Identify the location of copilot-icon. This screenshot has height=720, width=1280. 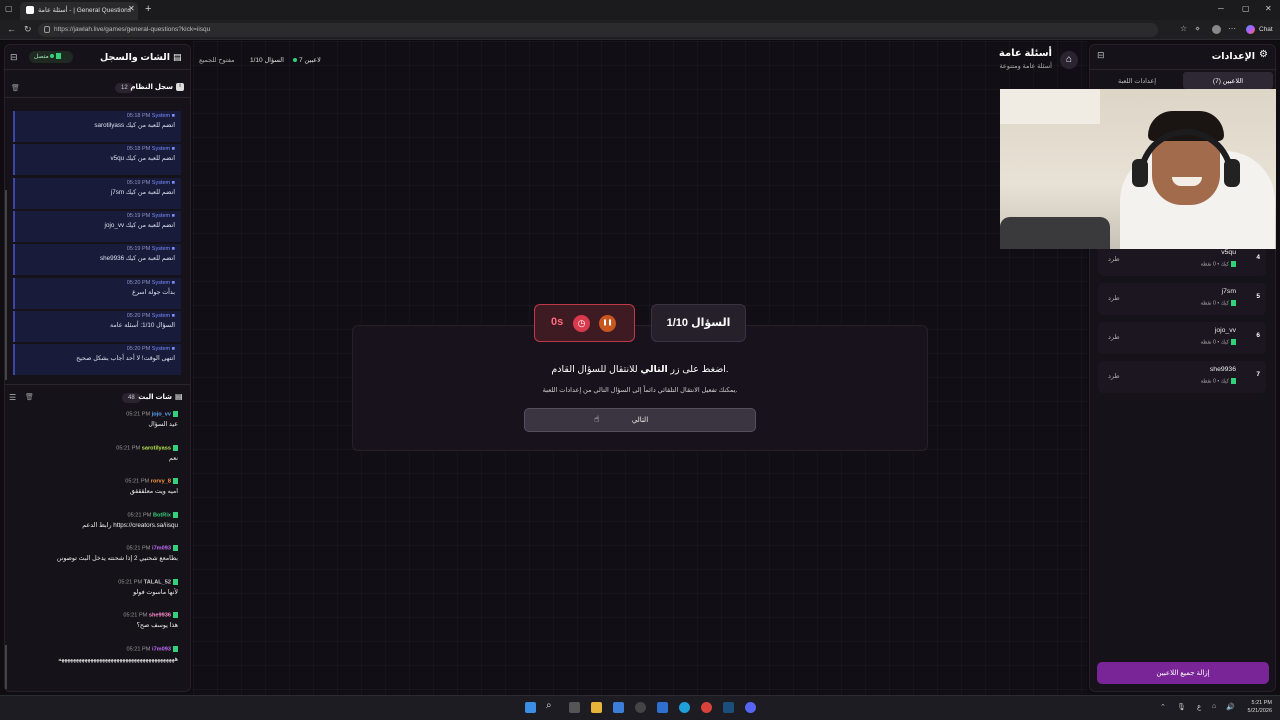
(1250, 29).